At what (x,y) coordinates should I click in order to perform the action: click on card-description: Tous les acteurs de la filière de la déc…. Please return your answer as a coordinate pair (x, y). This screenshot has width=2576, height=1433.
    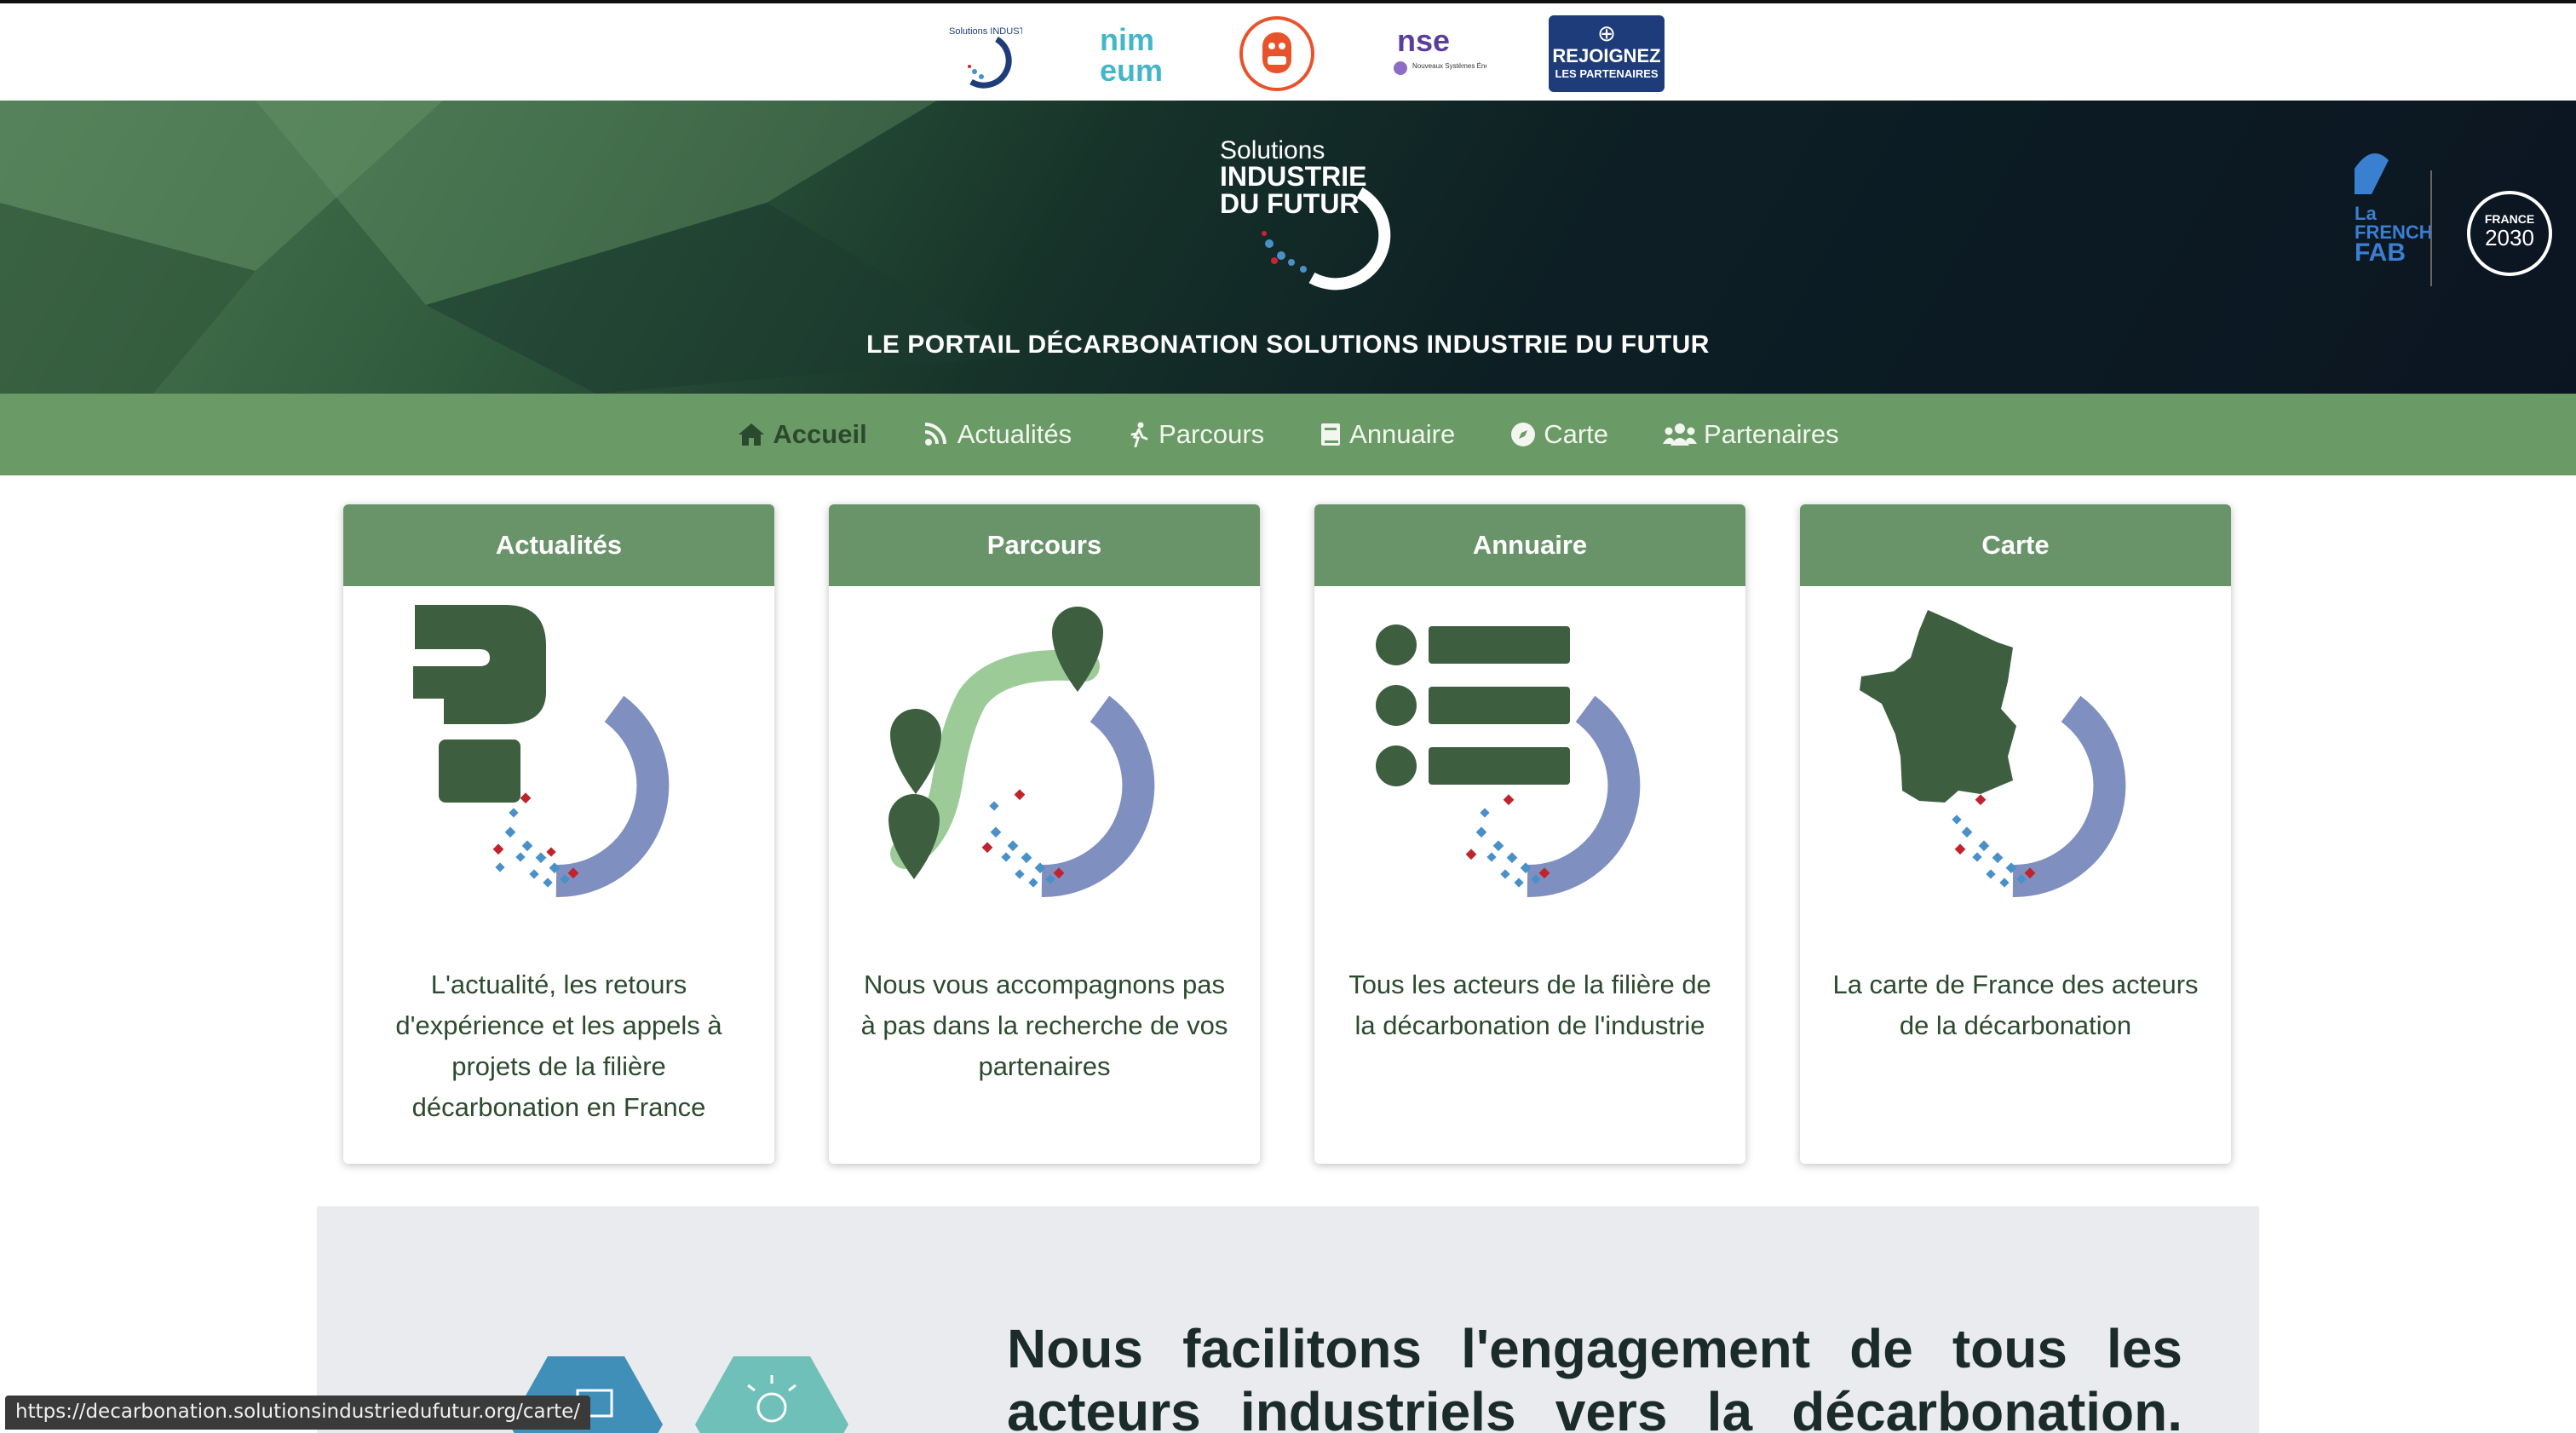
    Looking at the image, I should click on (1530, 1005).